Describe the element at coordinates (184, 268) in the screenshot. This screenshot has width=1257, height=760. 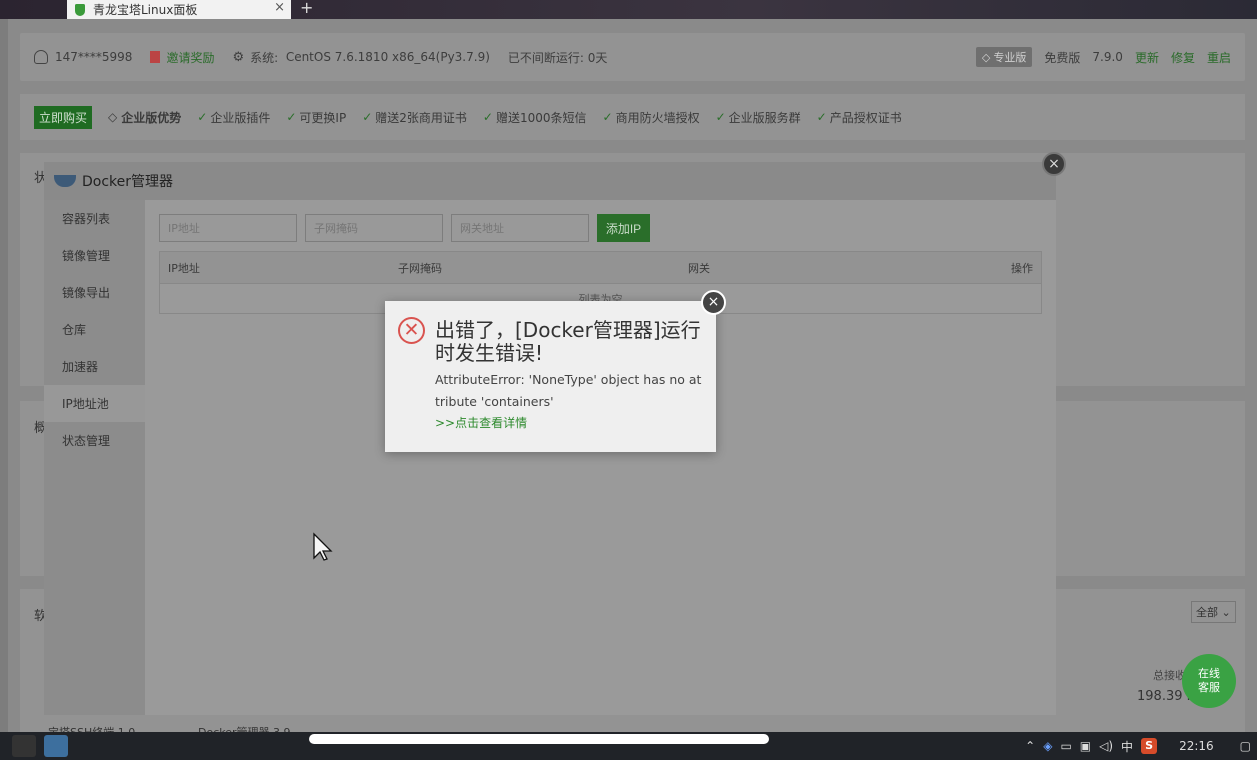
I see `column-ip: IP地址` at that location.